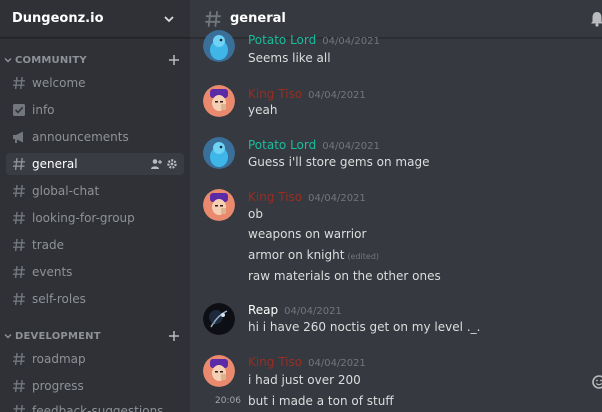  Describe the element at coordinates (95, 110) in the screenshot. I see `channel-info: info` at that location.